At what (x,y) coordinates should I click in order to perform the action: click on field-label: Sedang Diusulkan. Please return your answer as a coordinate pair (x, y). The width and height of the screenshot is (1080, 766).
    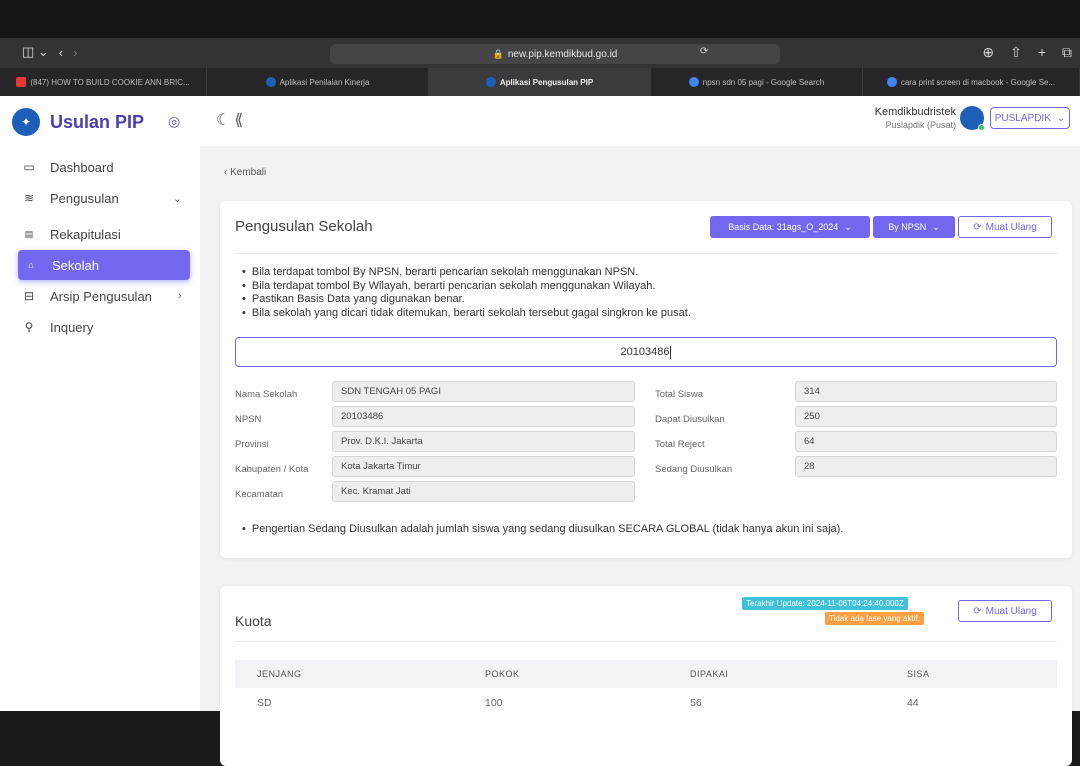
    Looking at the image, I should click on (694, 469).